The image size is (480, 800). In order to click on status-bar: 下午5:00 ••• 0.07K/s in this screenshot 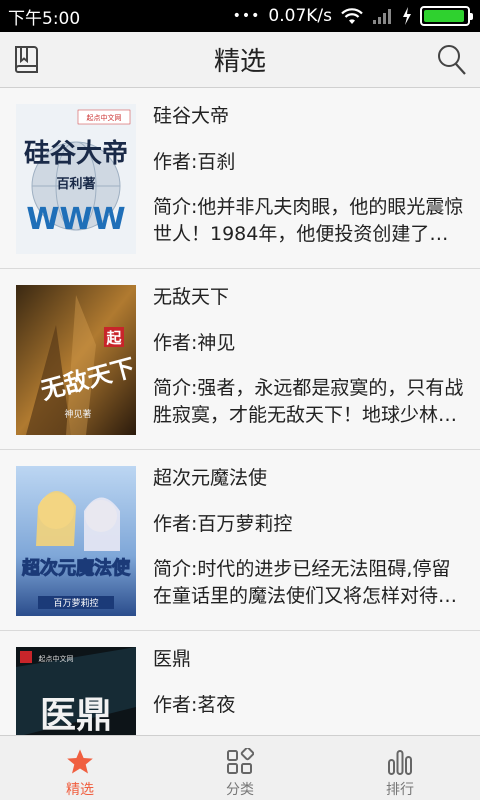, I will do `click(240, 16)`.